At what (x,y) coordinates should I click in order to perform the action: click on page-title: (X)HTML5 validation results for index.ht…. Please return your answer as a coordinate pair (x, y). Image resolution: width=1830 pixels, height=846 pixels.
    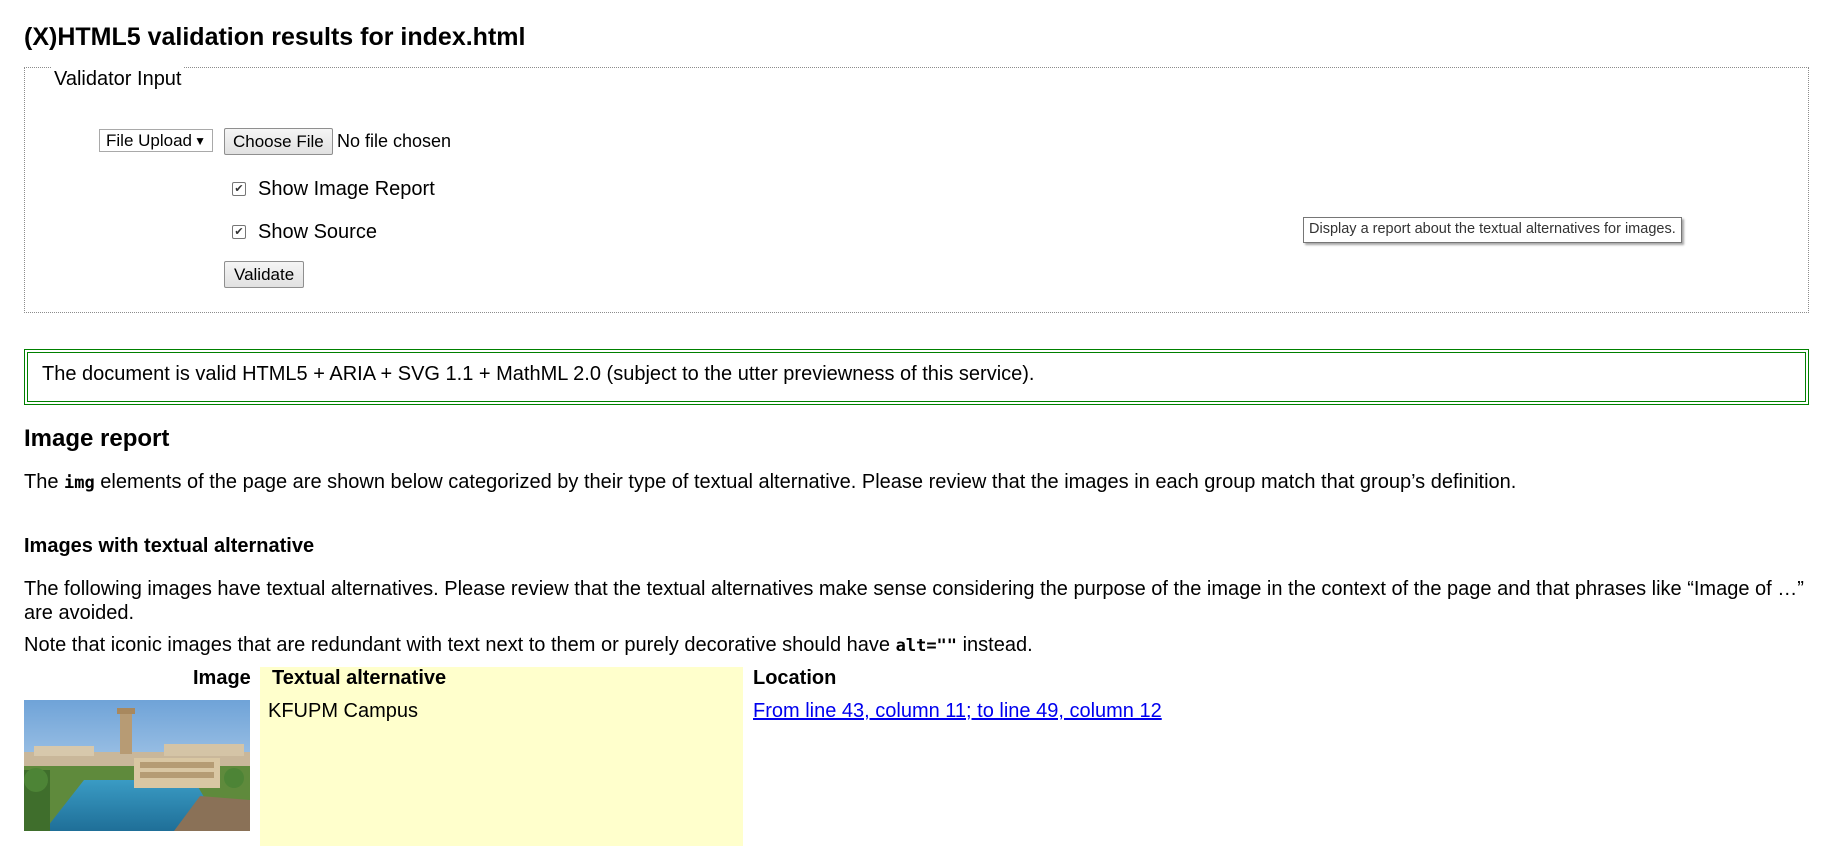
    Looking at the image, I should click on (275, 37).